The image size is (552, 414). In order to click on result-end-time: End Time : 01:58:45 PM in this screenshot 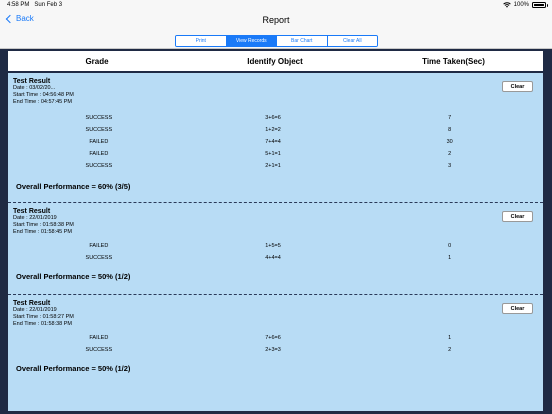, I will do `click(43, 232)`.